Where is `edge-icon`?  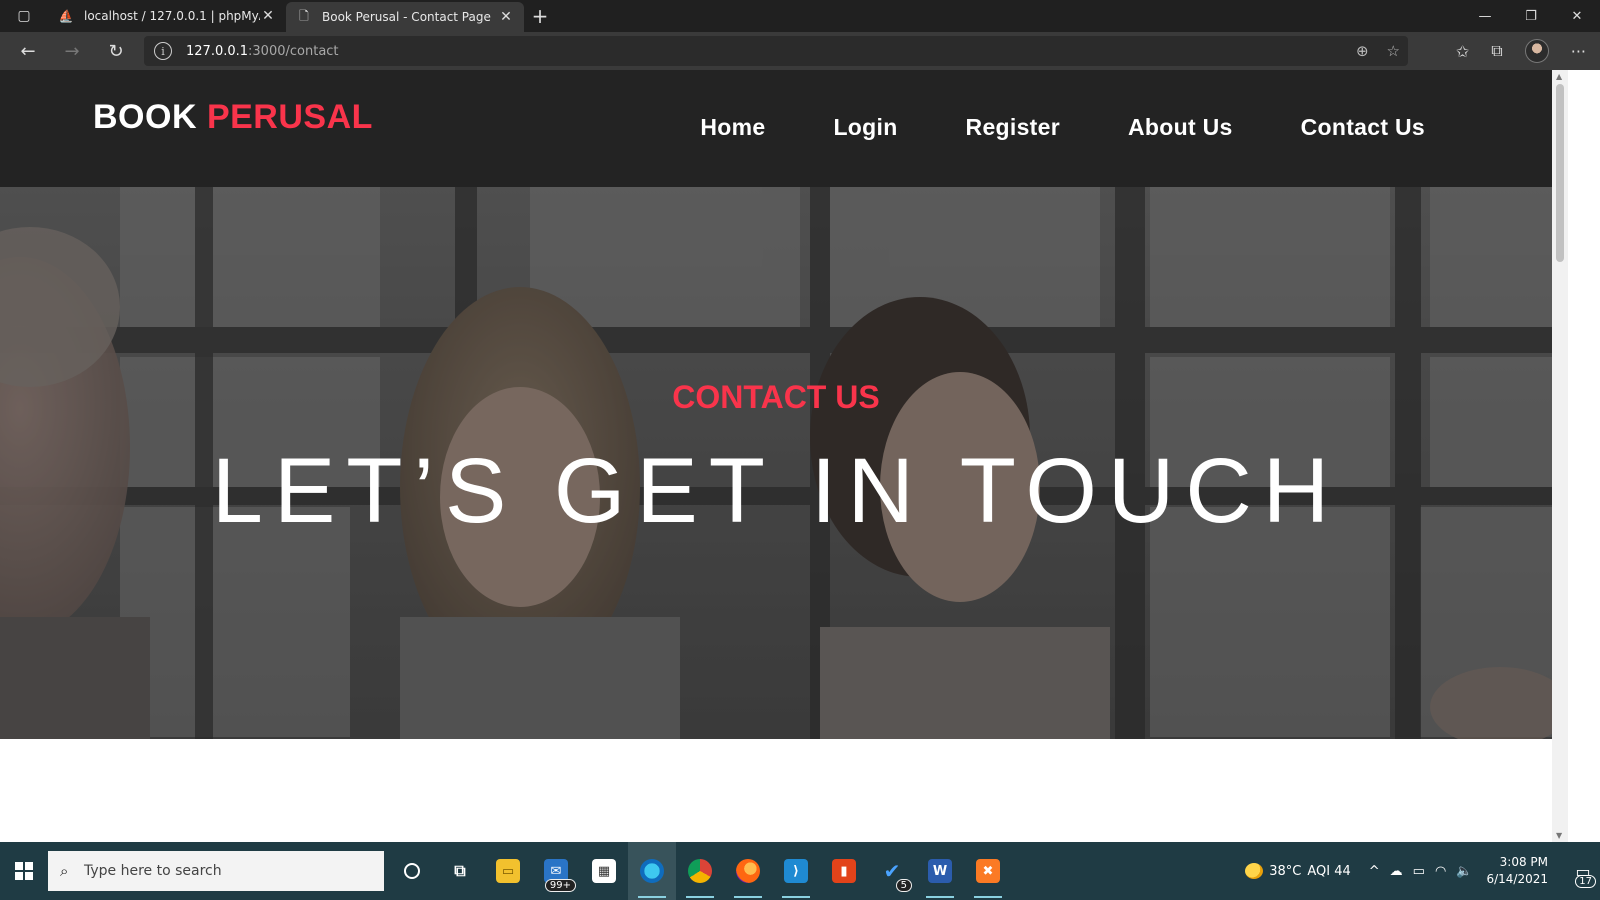 edge-icon is located at coordinates (652, 871).